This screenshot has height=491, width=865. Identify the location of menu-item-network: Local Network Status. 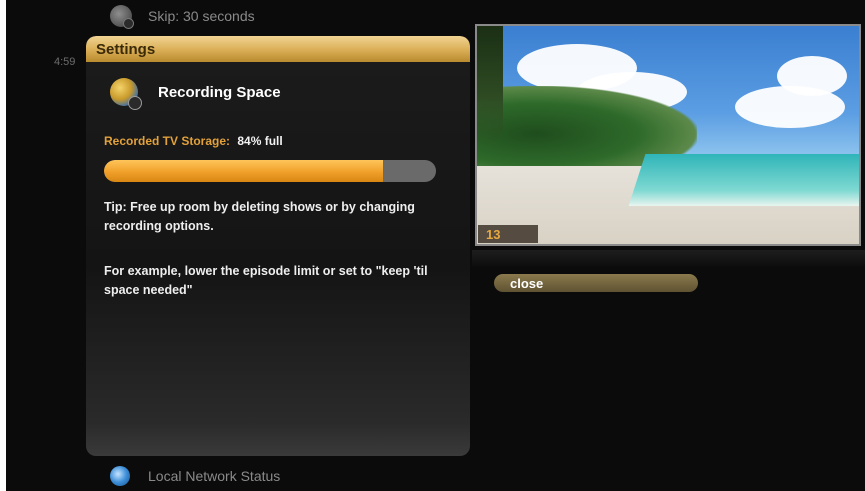
(195, 476).